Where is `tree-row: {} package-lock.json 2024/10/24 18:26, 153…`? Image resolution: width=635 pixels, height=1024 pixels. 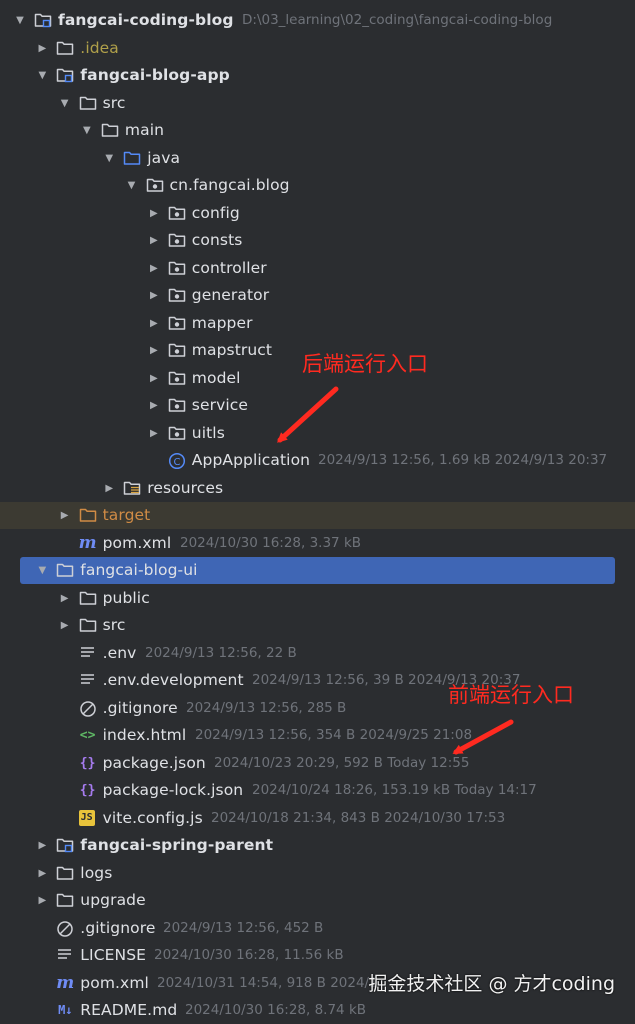
tree-row: {} package-lock.json 2024/10/24 18:26, 153… is located at coordinates (317, 790).